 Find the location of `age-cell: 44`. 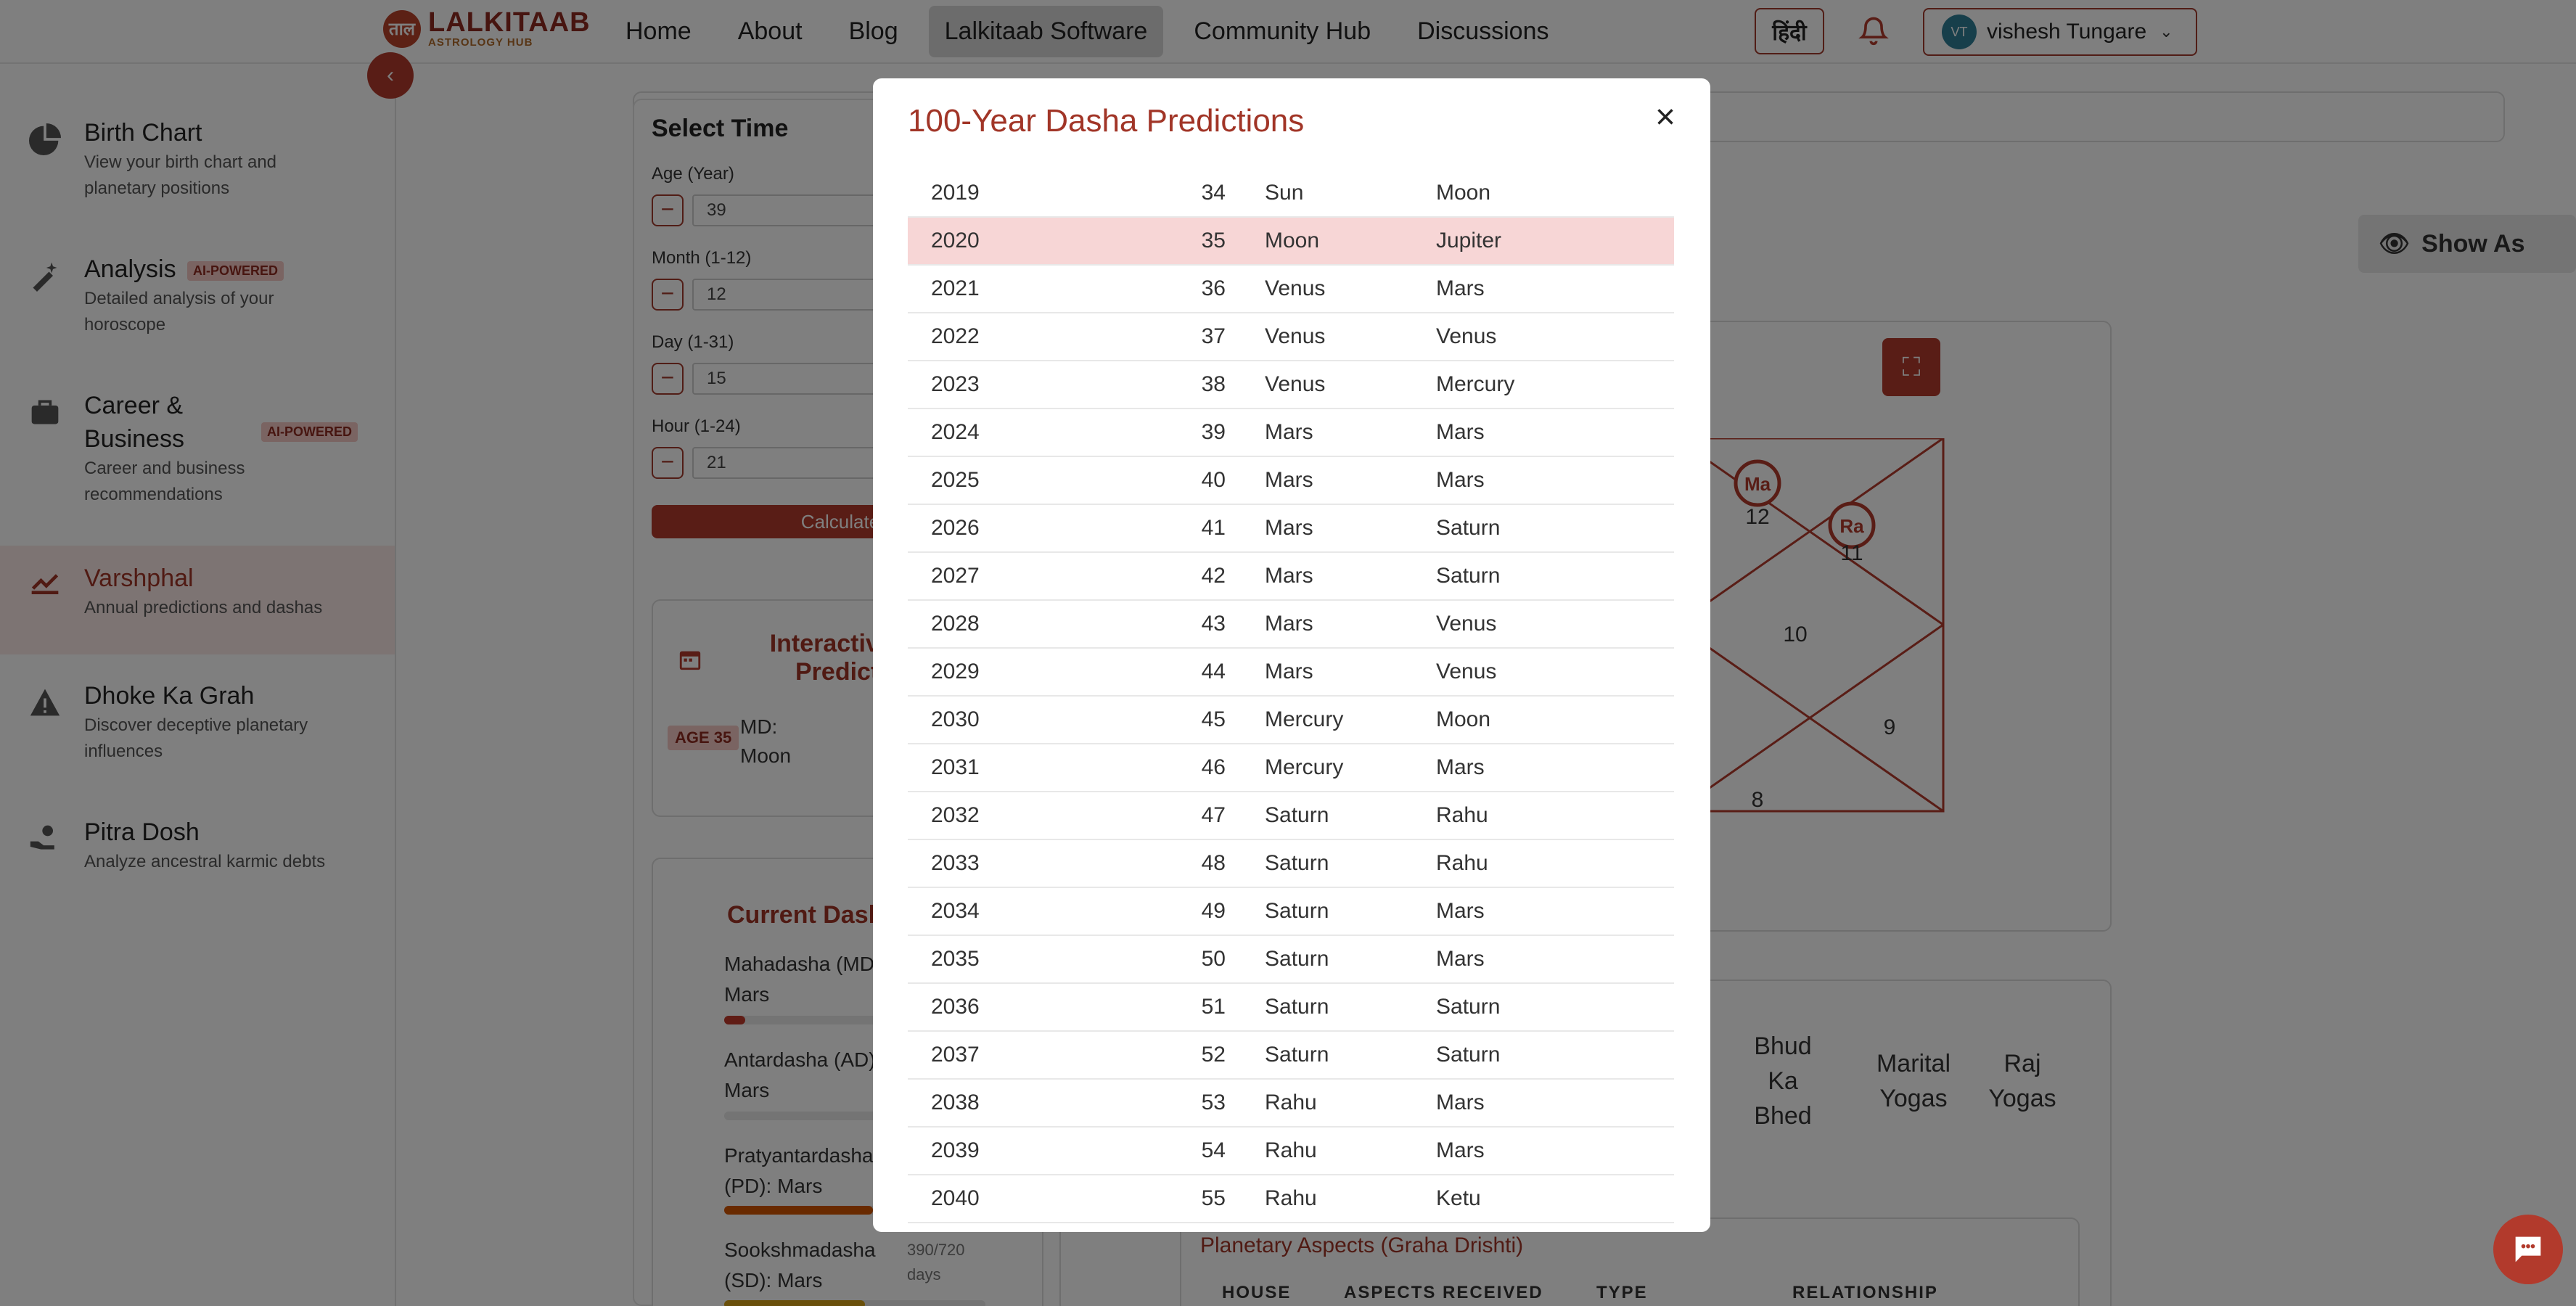

age-cell: 44 is located at coordinates (1213, 671).